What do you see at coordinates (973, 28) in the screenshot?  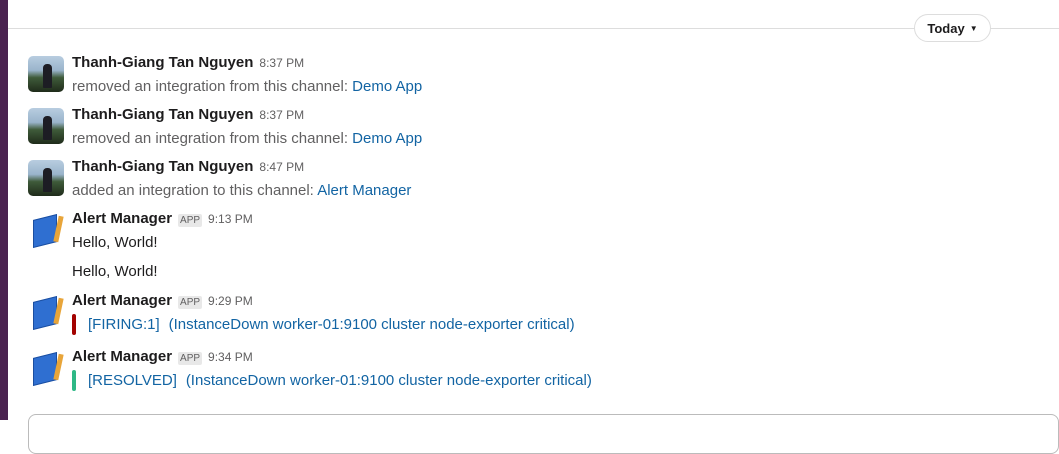 I see `chevron-down-icon: ▼` at bounding box center [973, 28].